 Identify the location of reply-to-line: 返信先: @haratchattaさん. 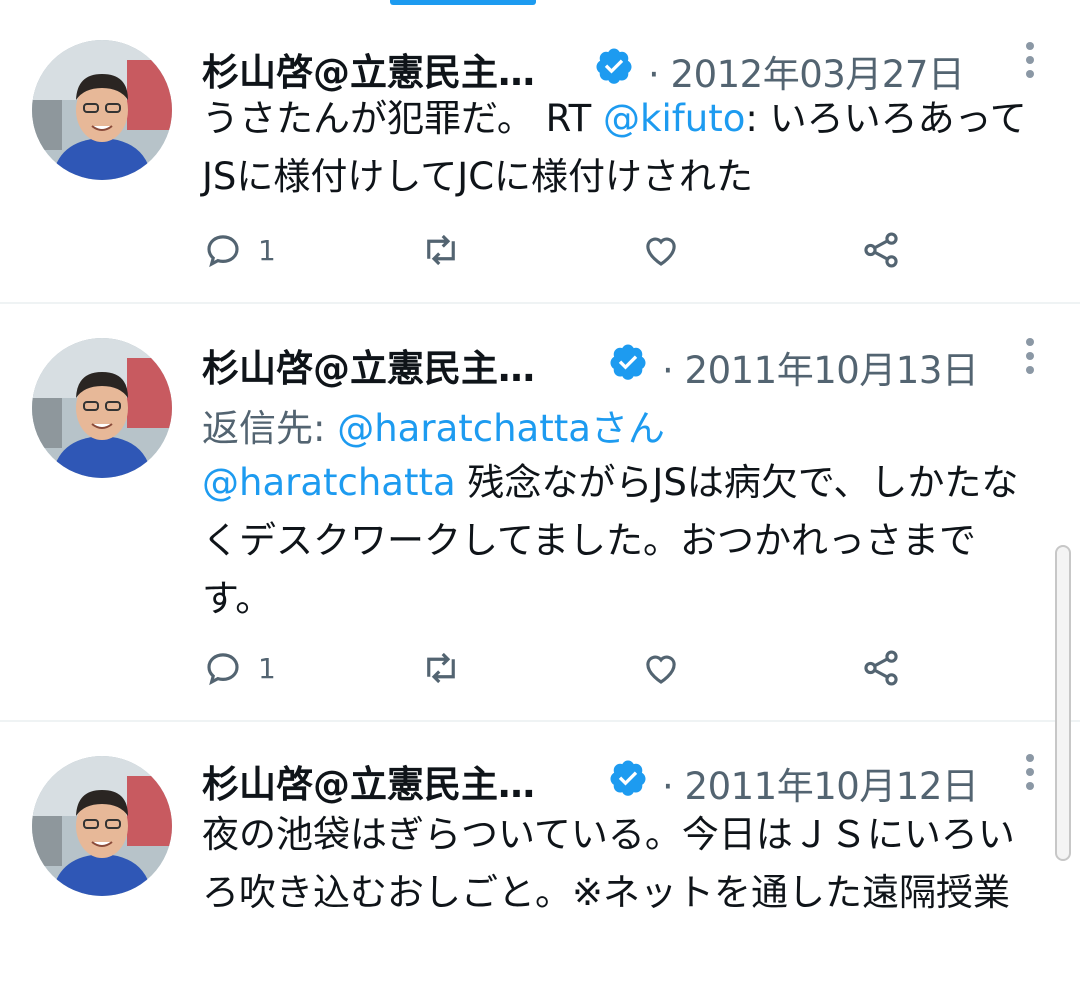
(433, 425).